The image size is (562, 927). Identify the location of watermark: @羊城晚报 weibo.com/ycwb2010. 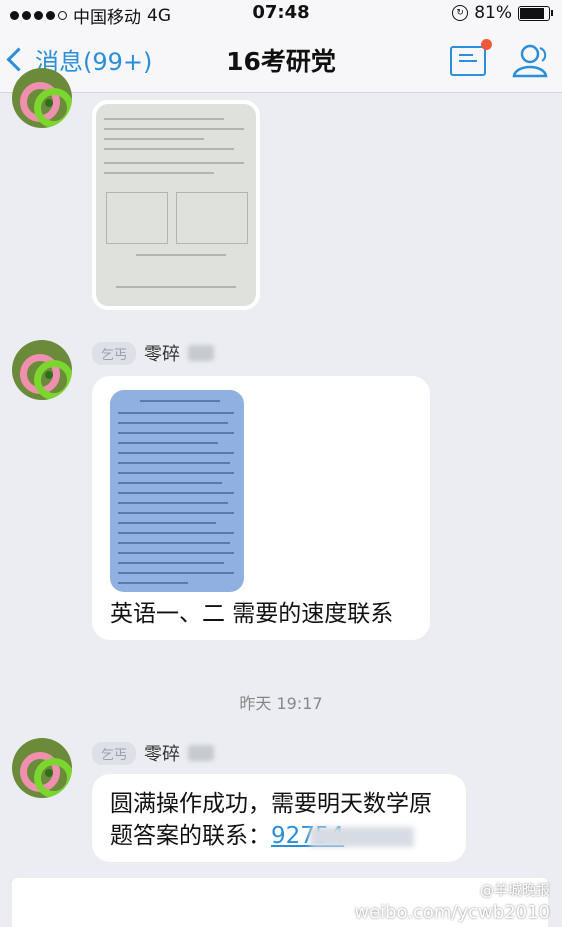
(452, 901).